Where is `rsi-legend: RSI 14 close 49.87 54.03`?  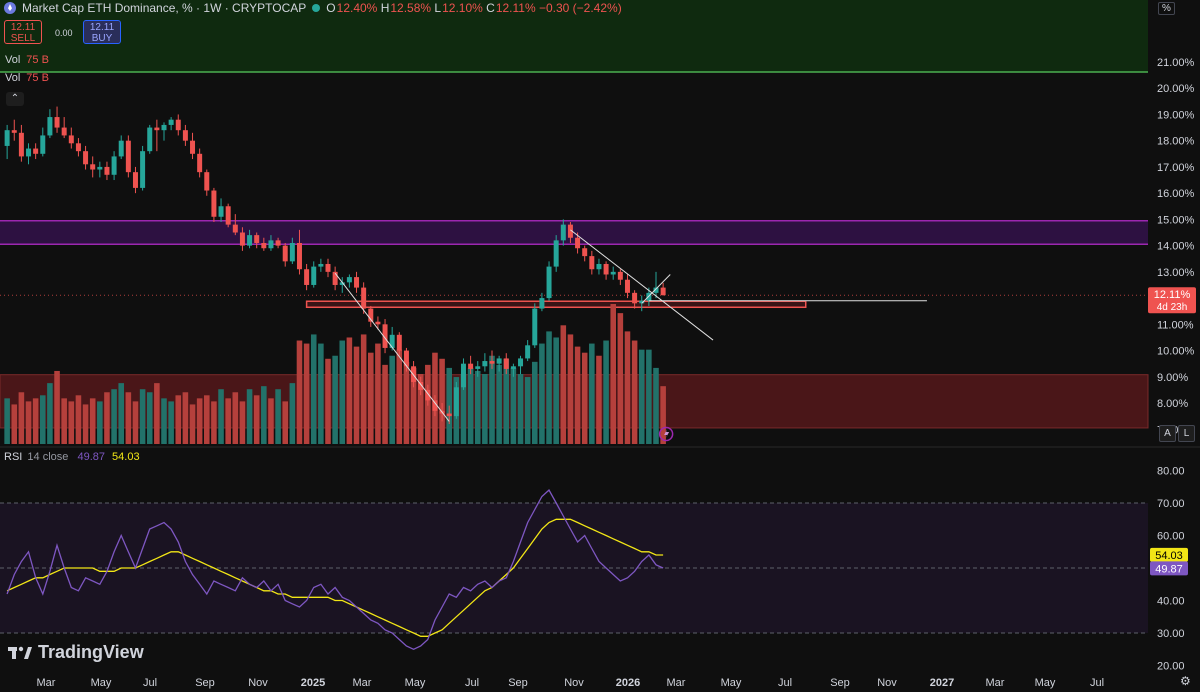 rsi-legend: RSI 14 close 49.87 54.03 is located at coordinates (72, 457).